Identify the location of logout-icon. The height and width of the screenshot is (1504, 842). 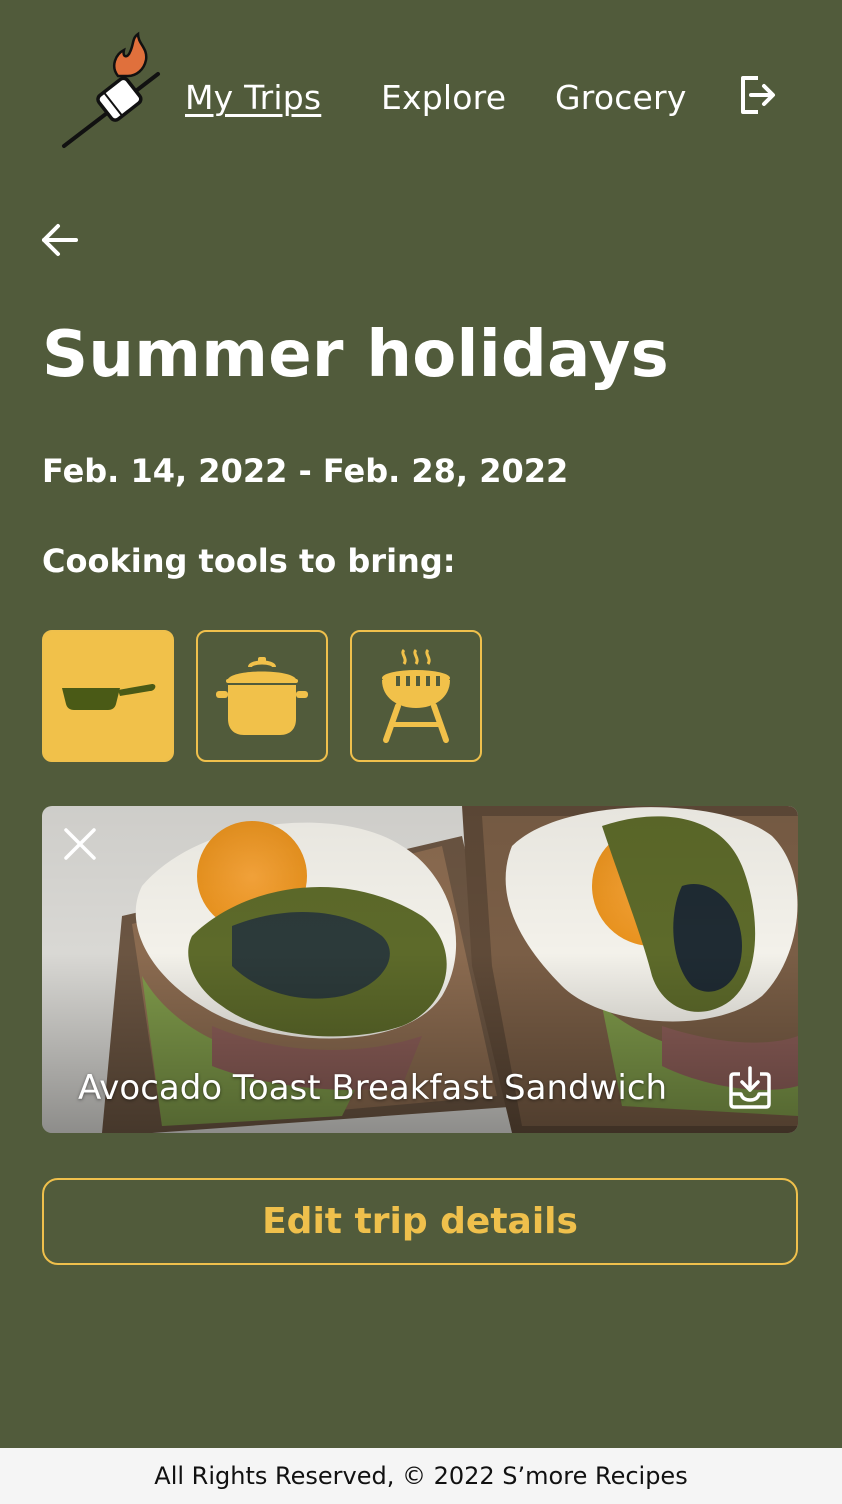
(758, 95).